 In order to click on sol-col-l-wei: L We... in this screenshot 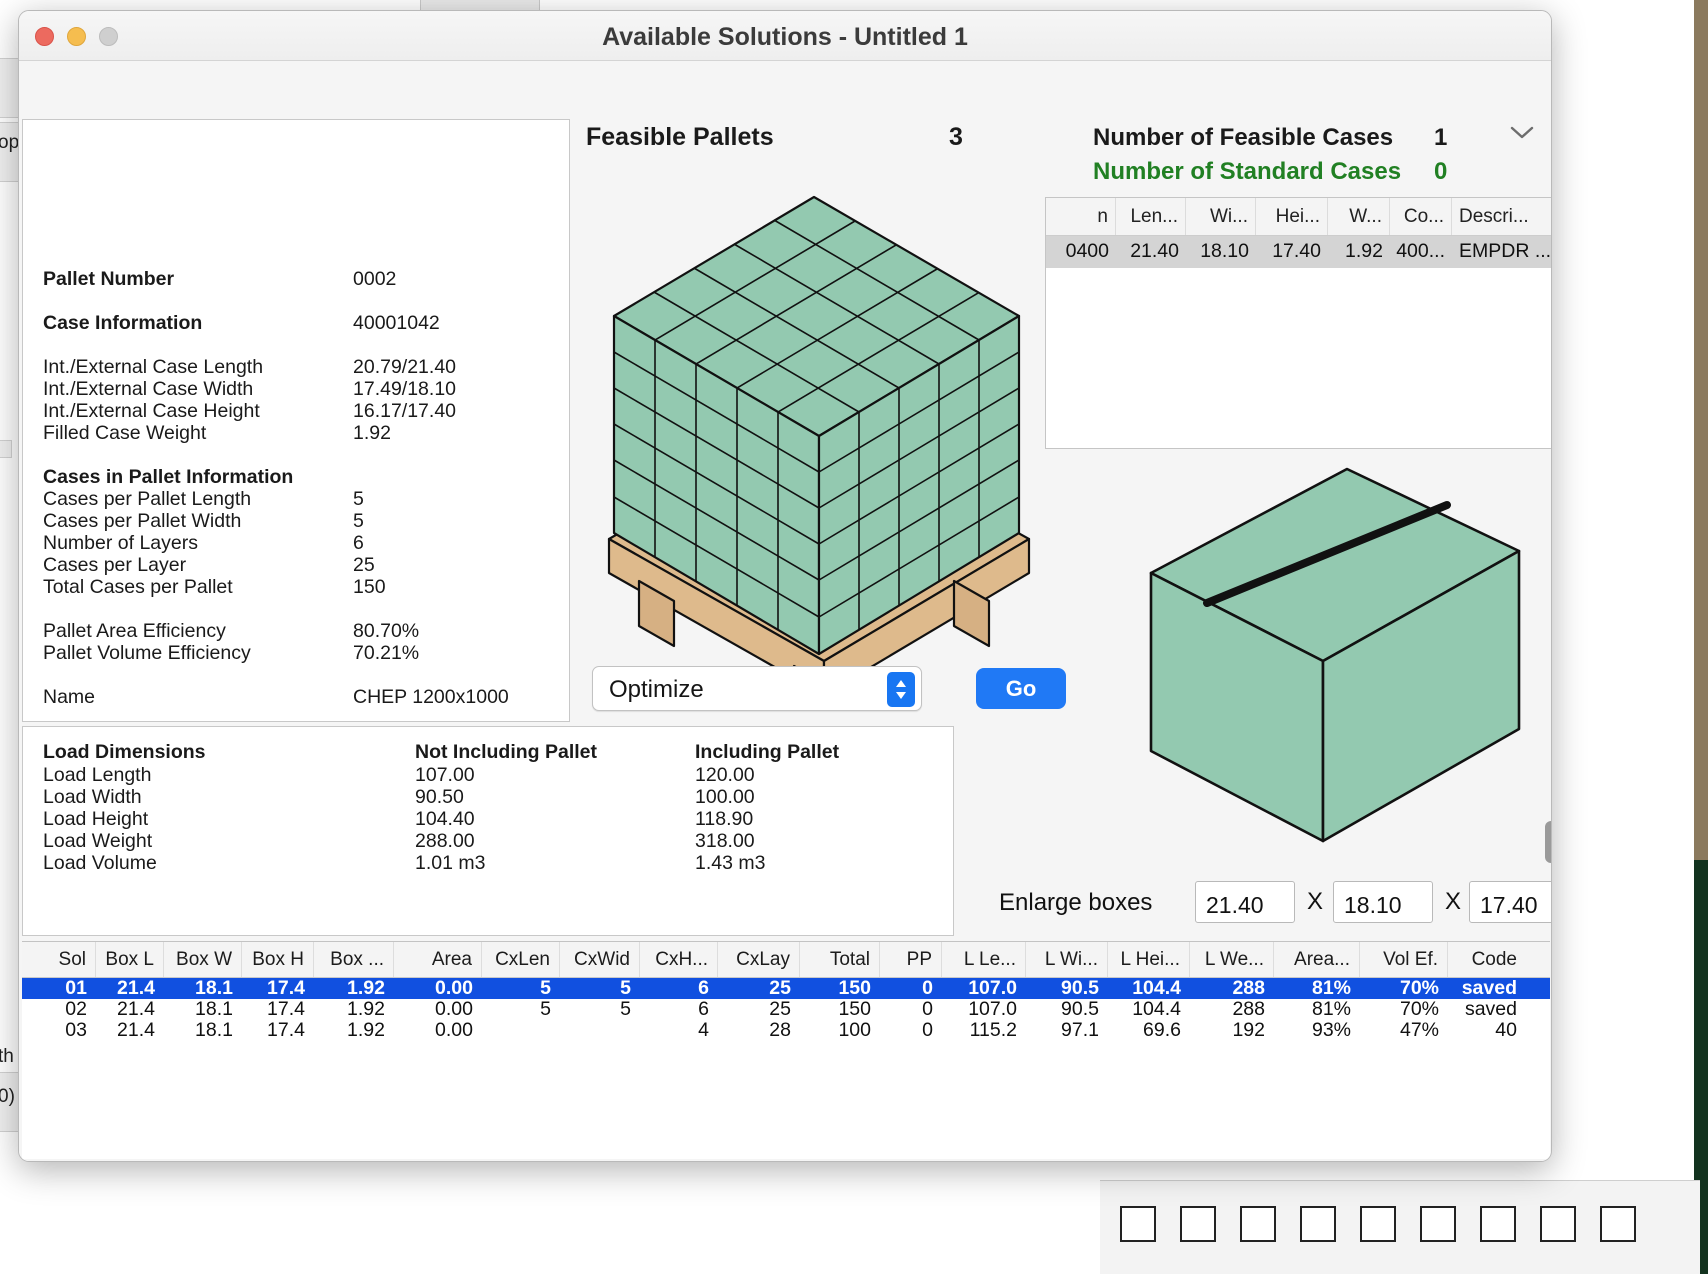, I will do `click(1232, 959)`.